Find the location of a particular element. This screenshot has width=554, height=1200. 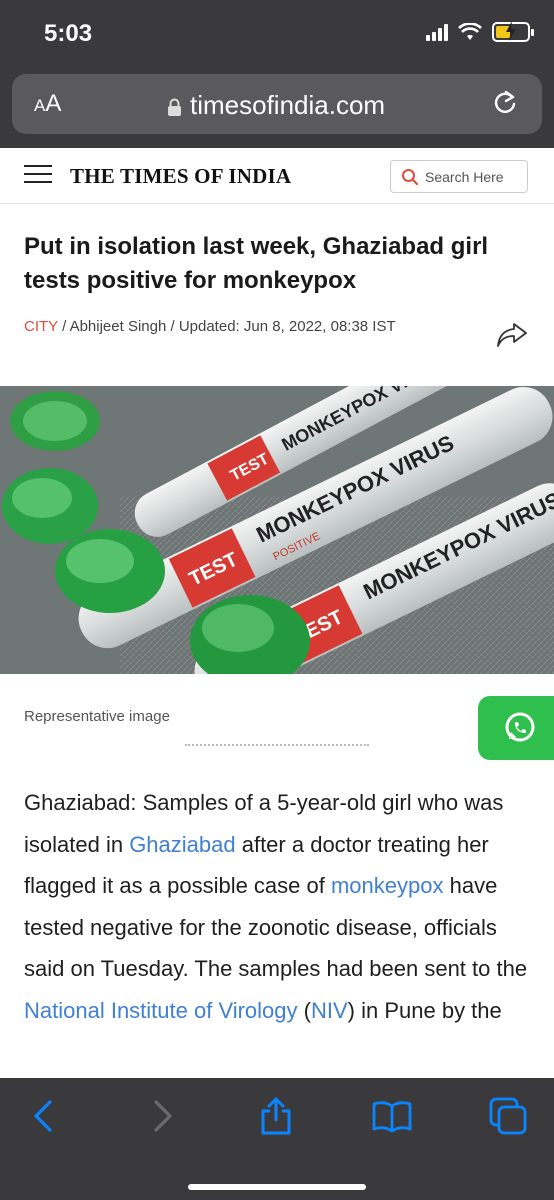

status-icons is located at coordinates (480, 31).